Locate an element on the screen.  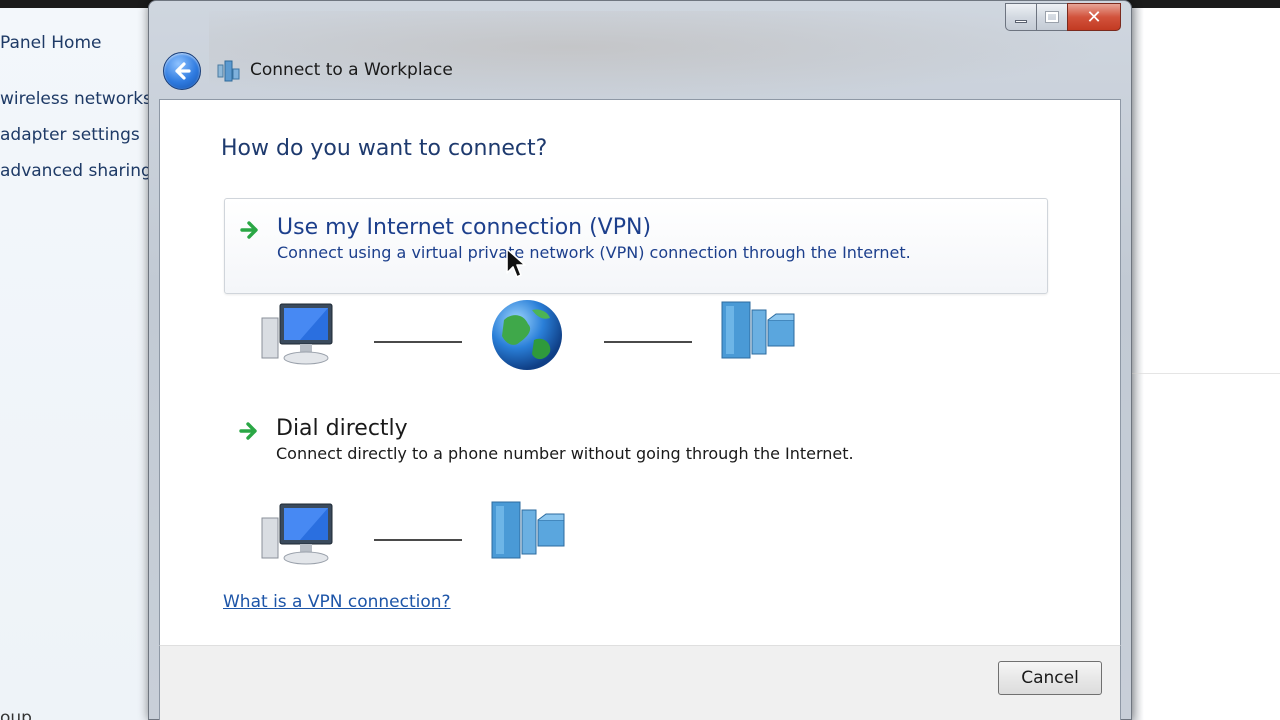
window-shadow is located at coordinates (1137, 364).